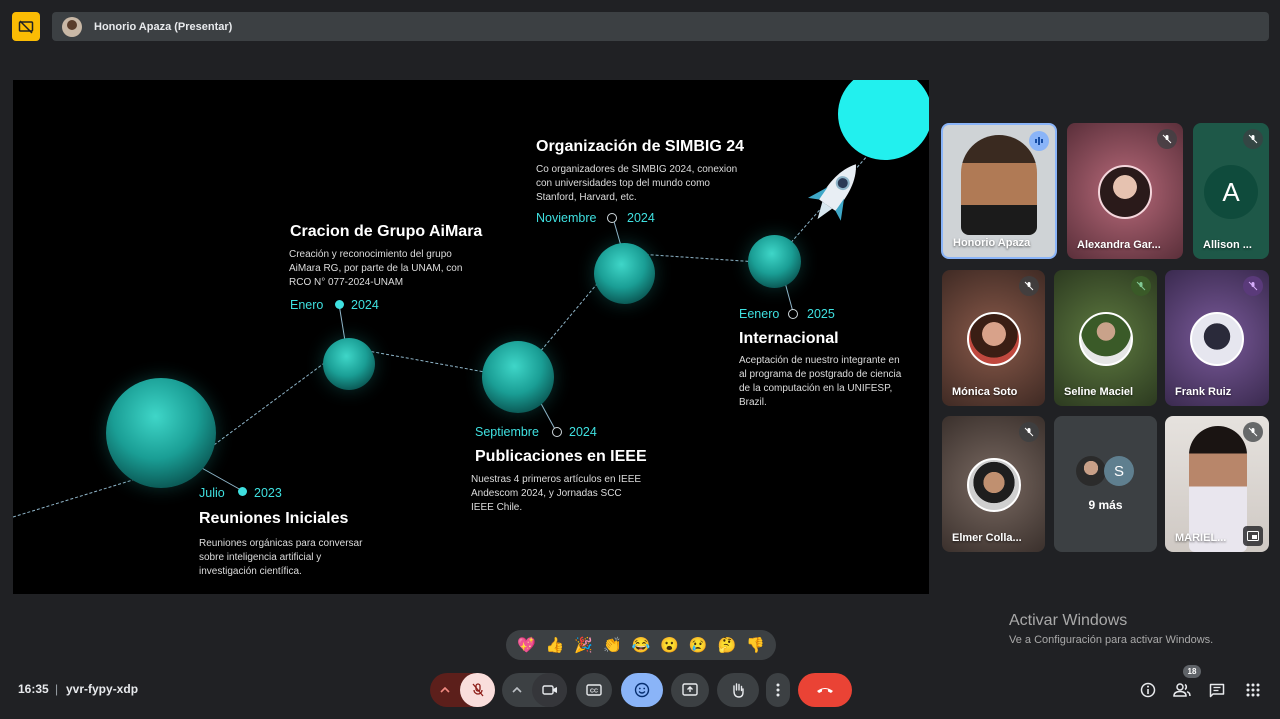 This screenshot has width=1280, height=719. I want to click on activities-button, so click(1253, 690).